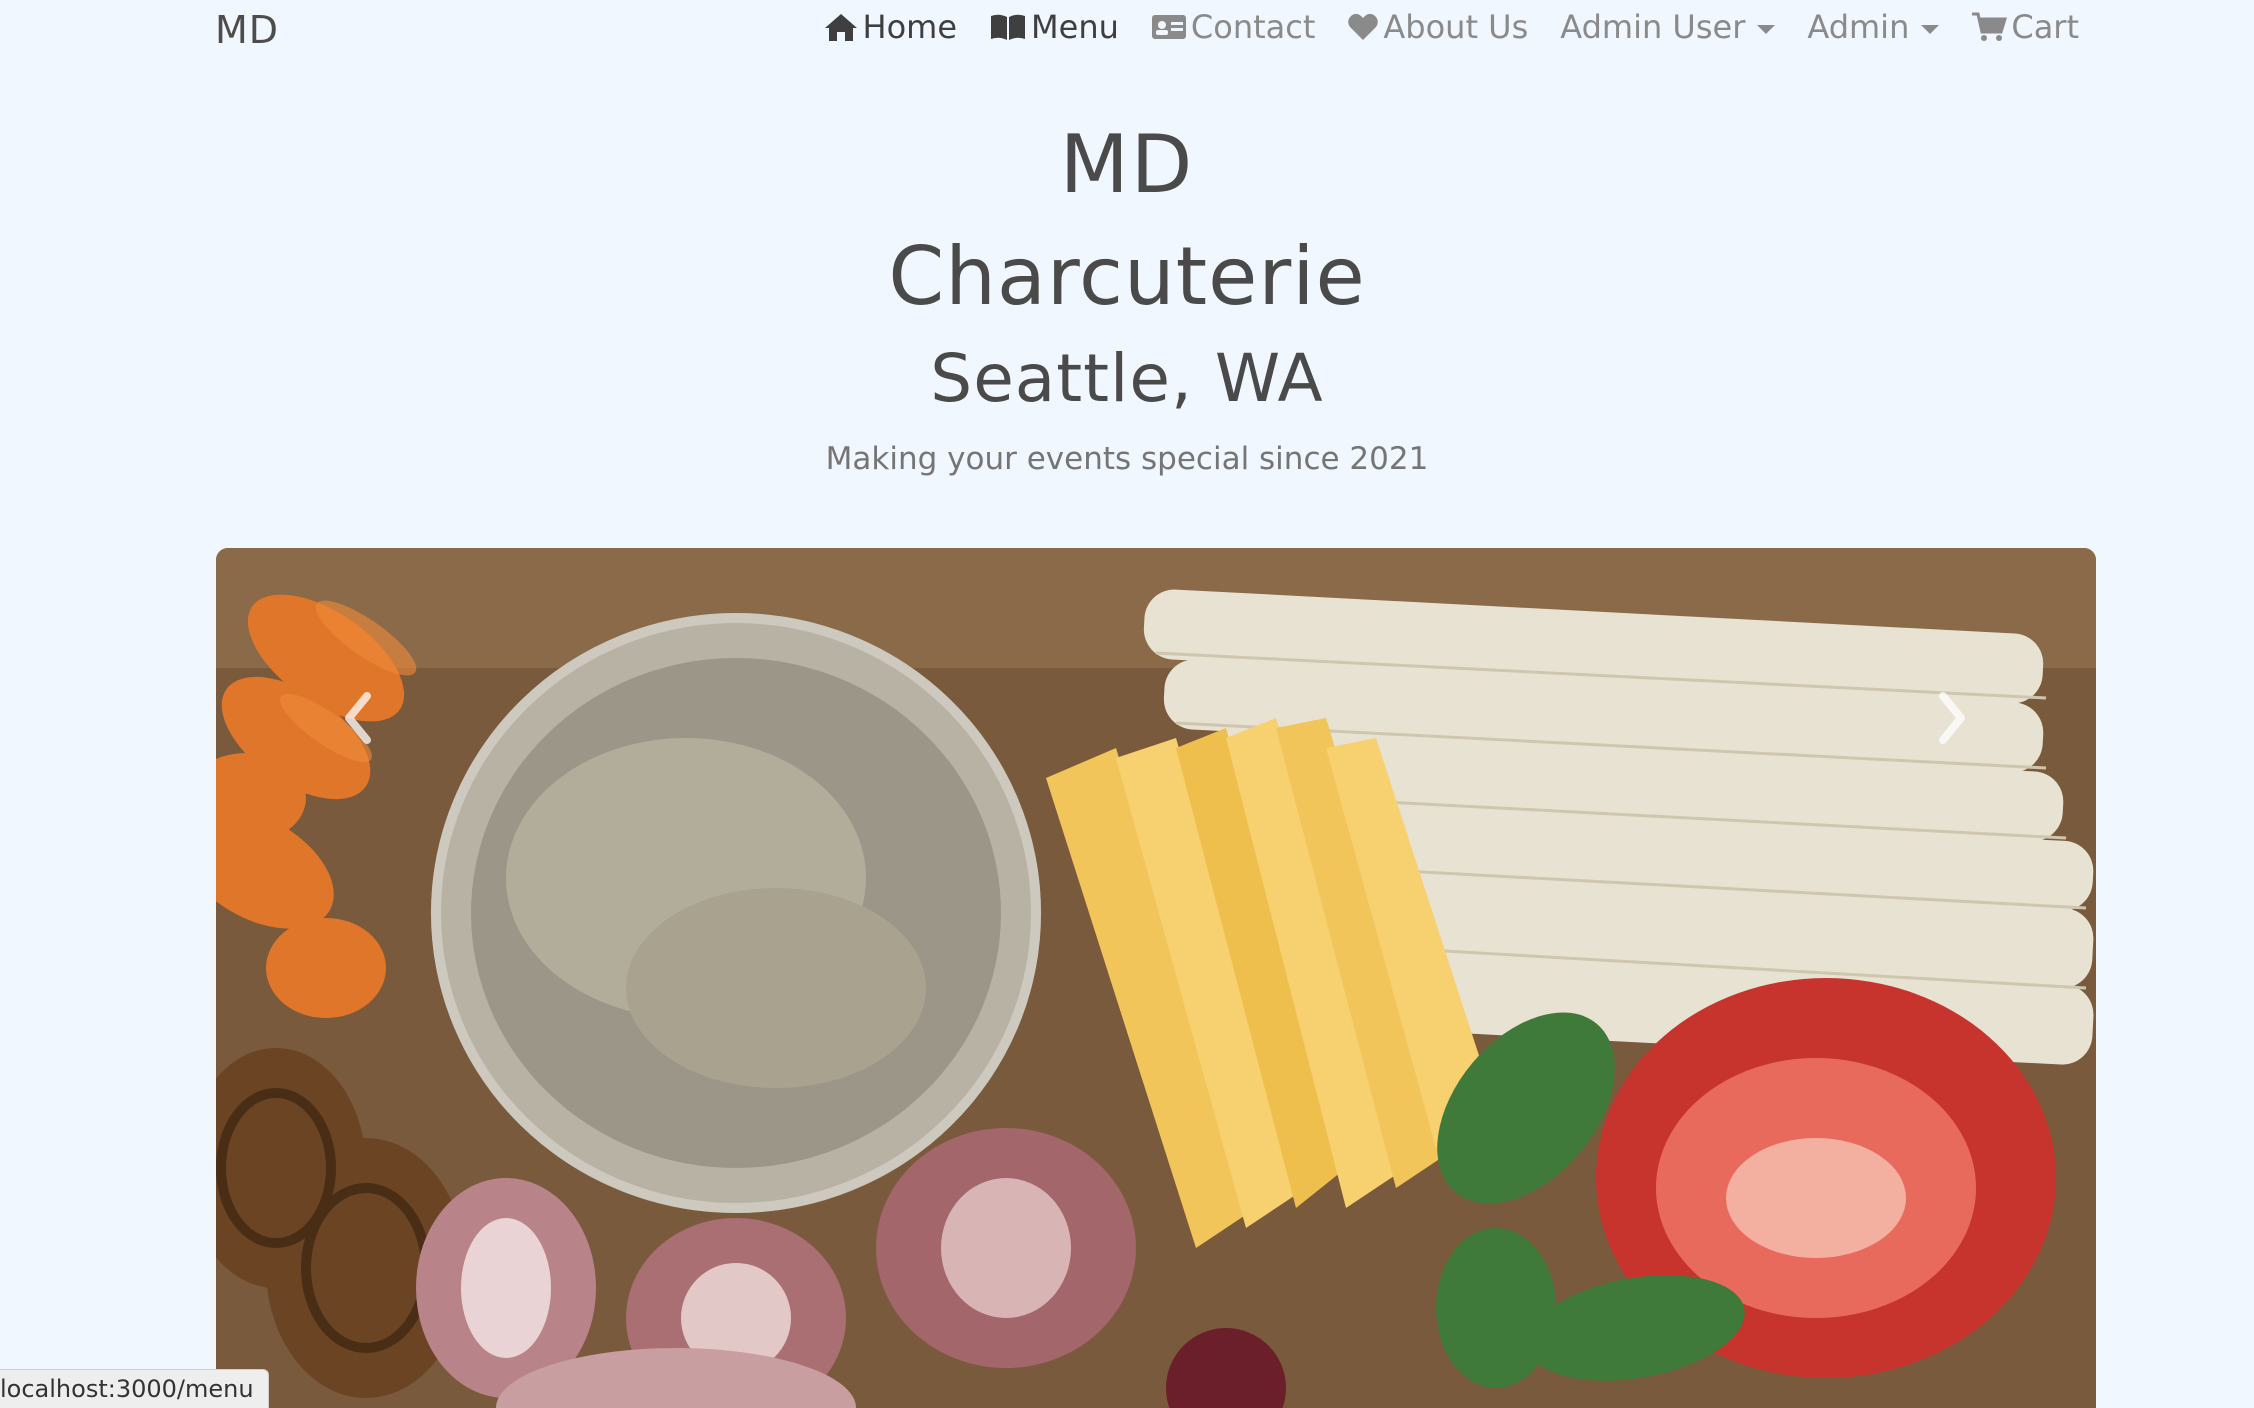 This screenshot has height=1408, width=2254. I want to click on brand-logo: MD, so click(247, 30).